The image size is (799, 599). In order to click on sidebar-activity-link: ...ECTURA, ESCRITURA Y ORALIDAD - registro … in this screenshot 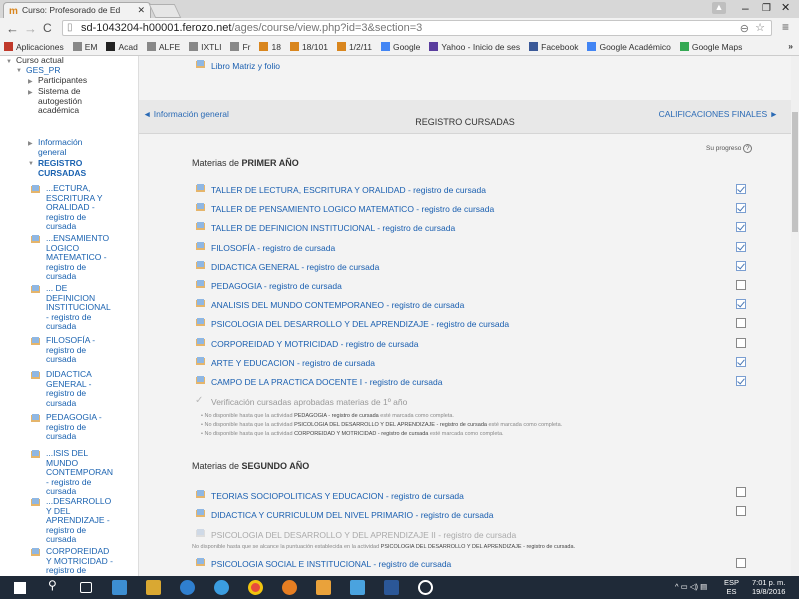, I will do `click(74, 207)`.